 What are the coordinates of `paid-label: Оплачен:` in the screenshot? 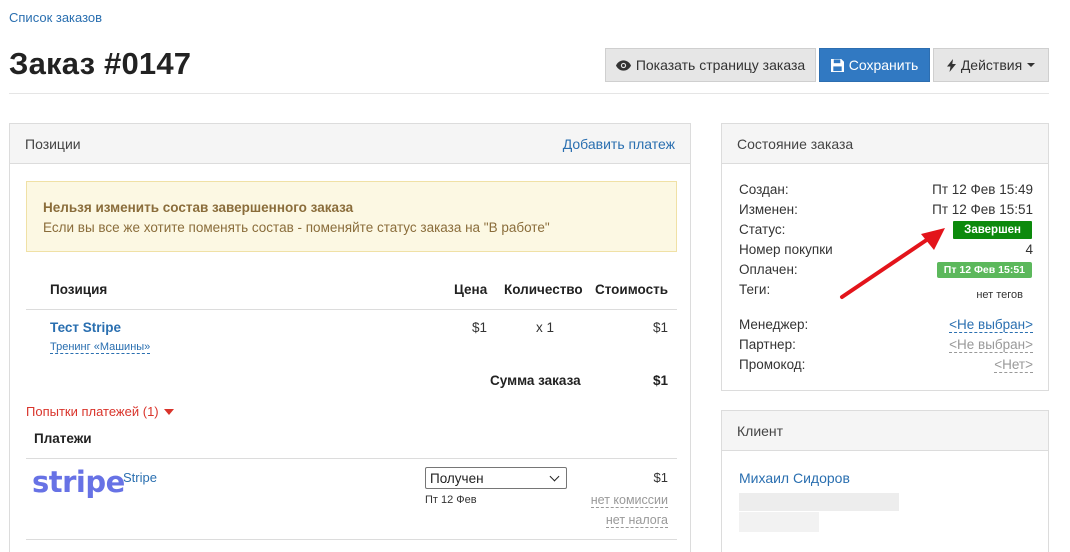 It's located at (768, 269).